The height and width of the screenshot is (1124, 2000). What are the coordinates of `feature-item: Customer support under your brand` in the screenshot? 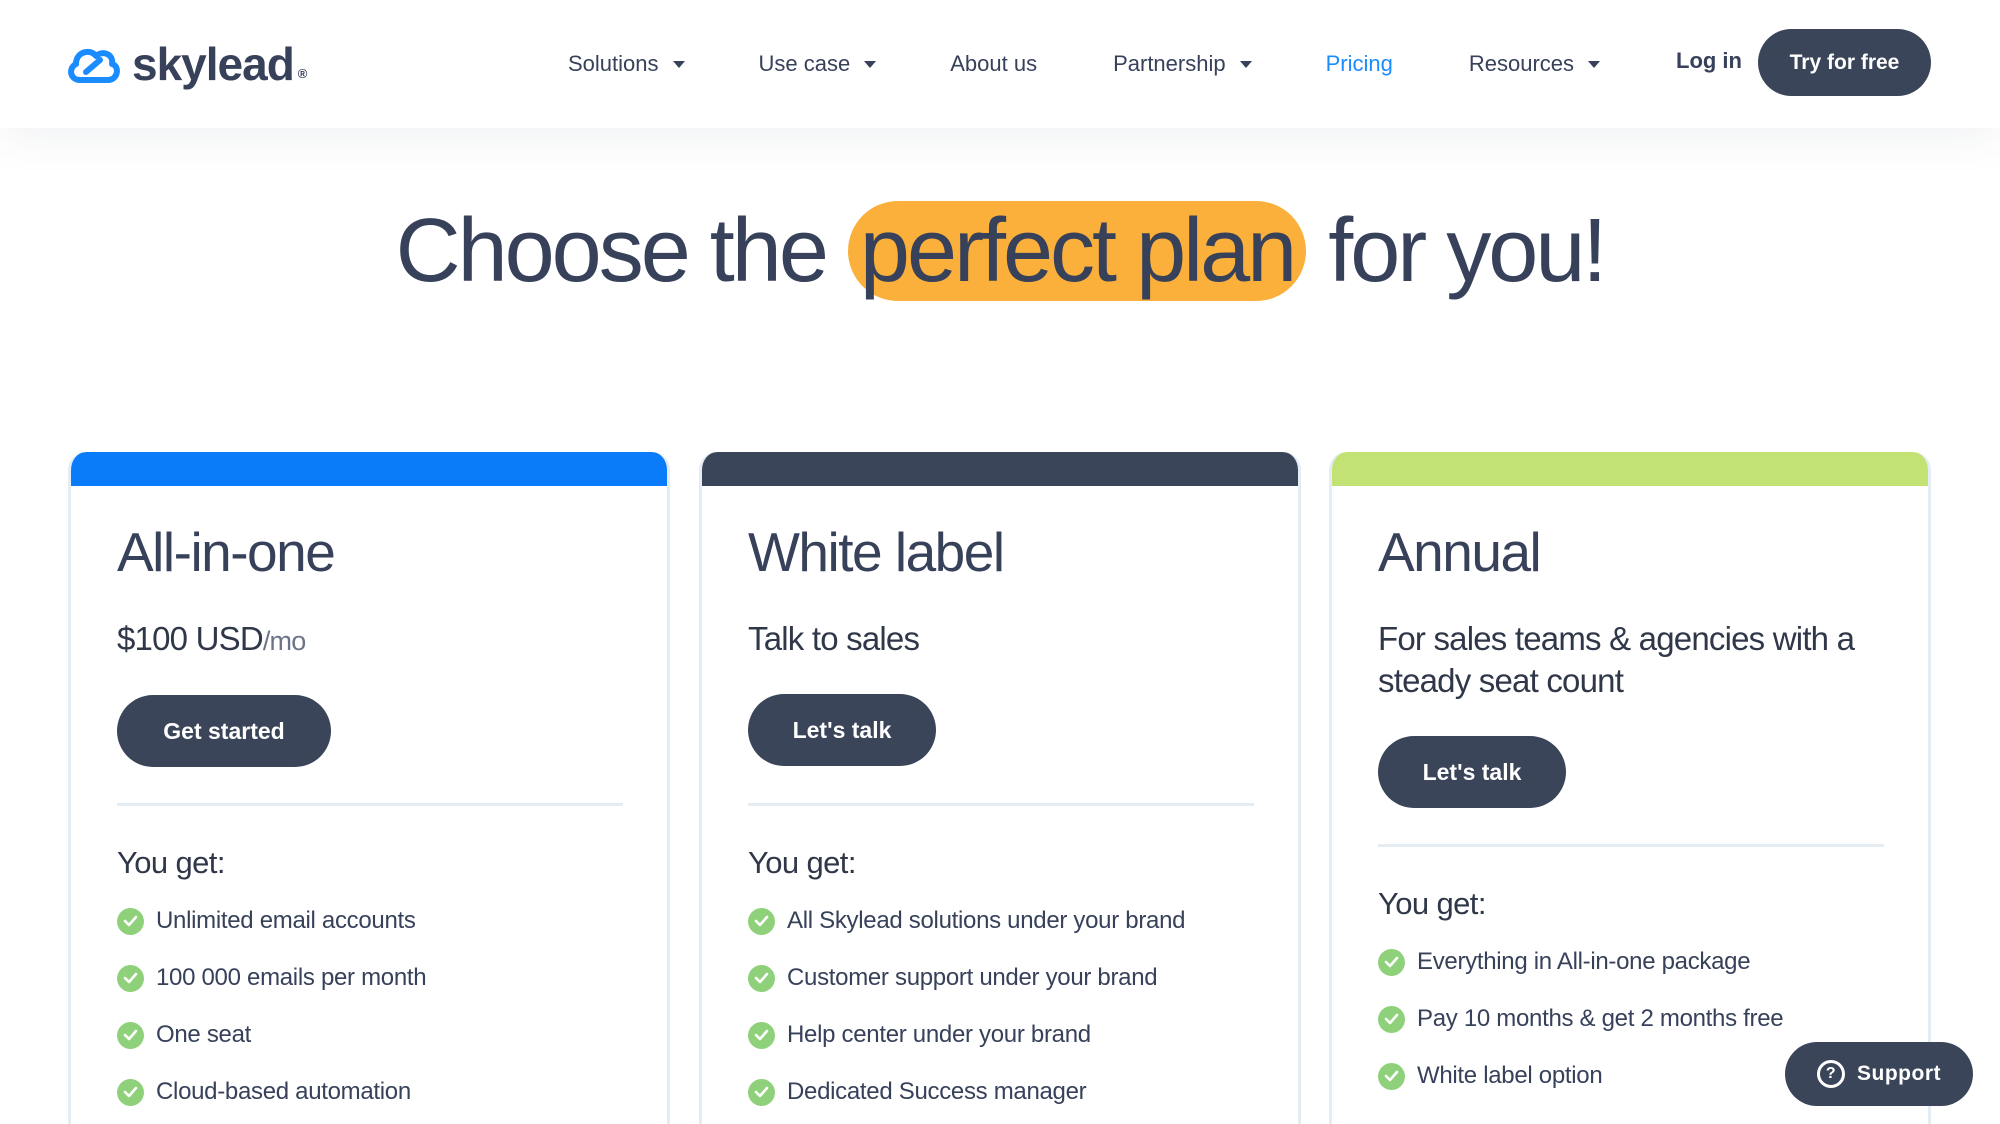 It's located at (953, 978).